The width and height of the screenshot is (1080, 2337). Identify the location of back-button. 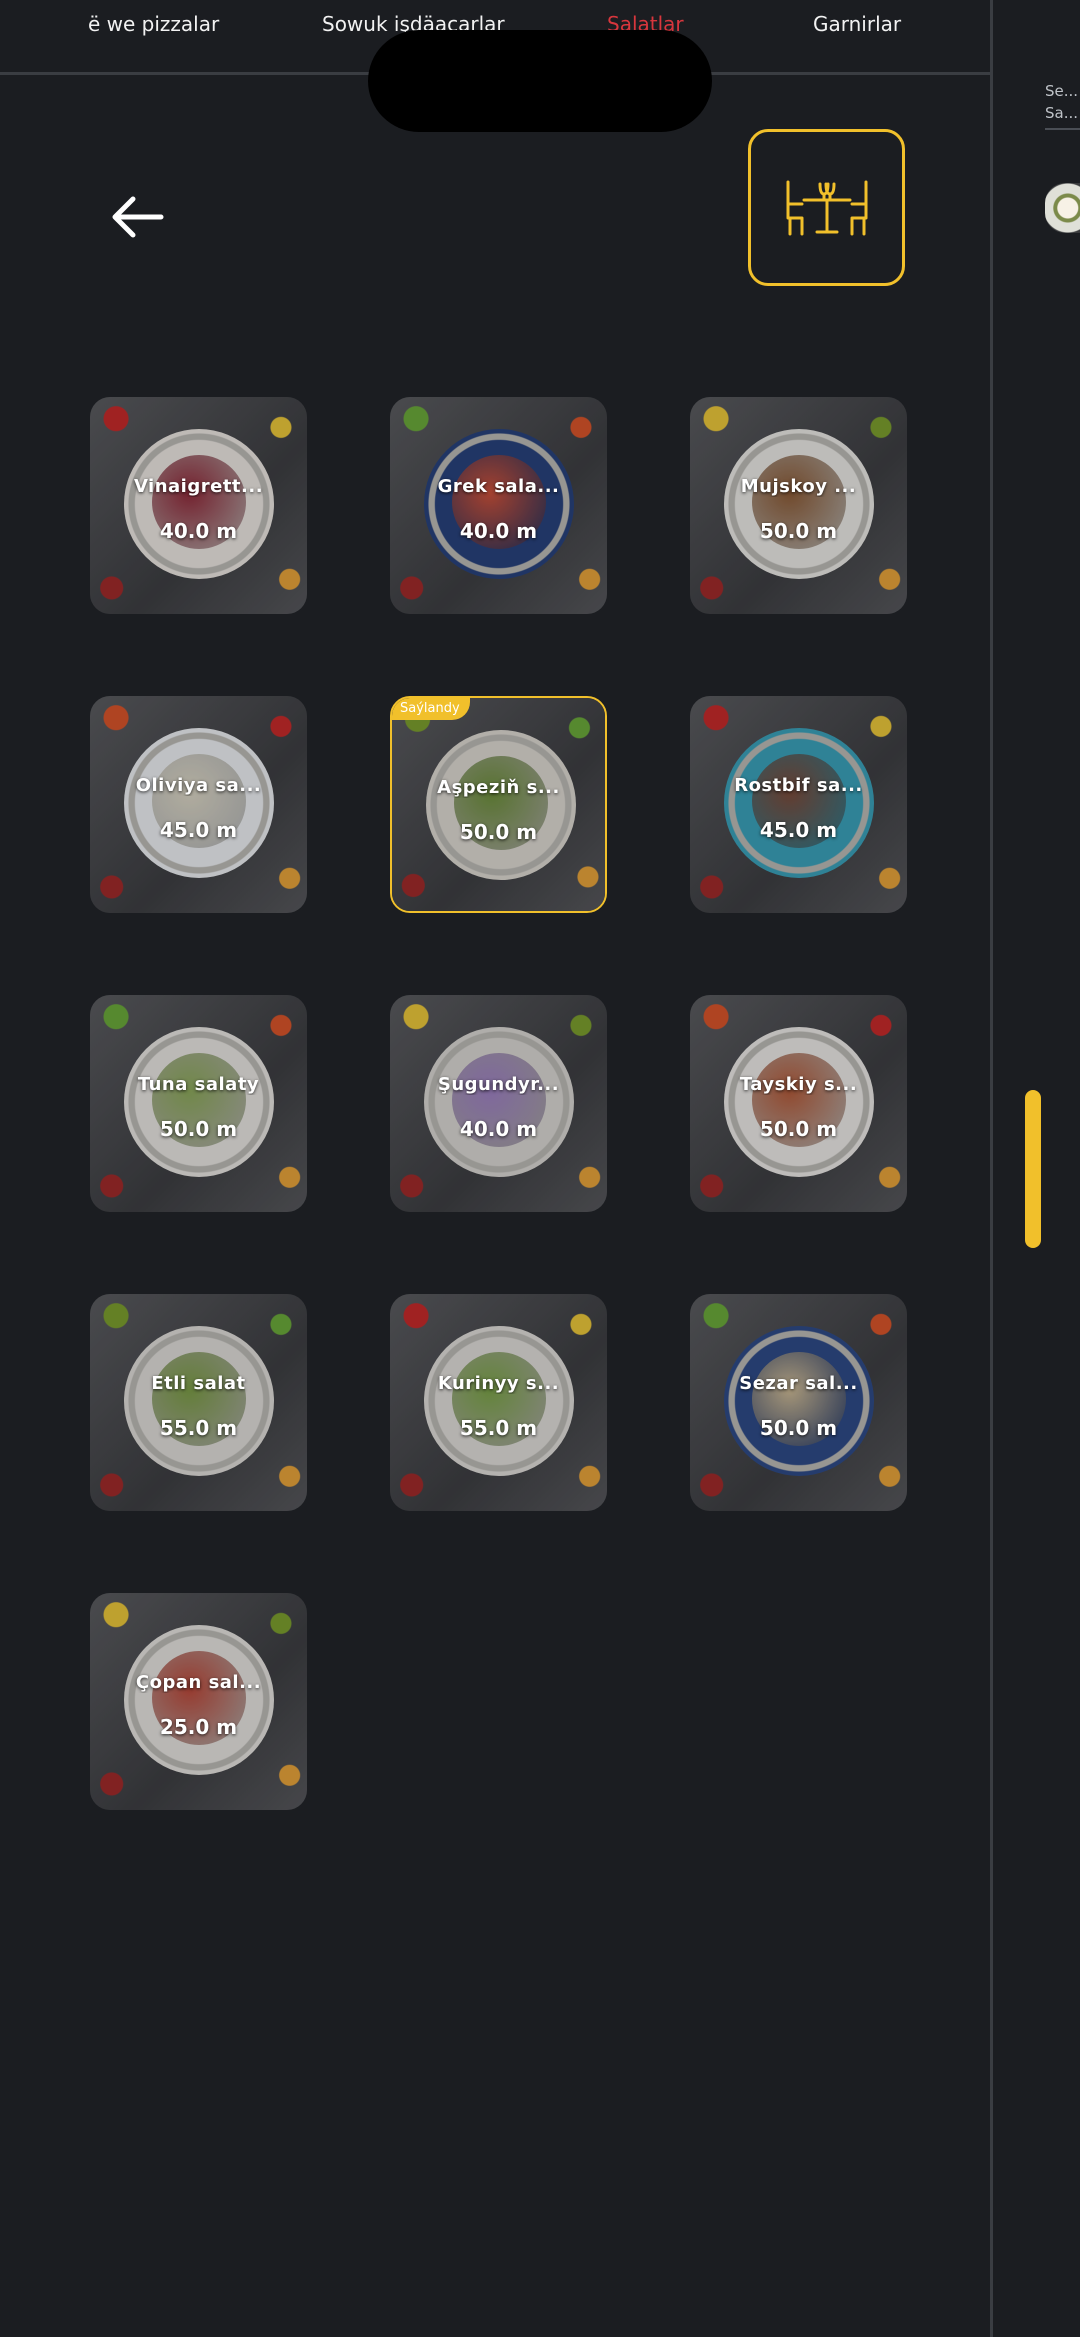
(137, 217).